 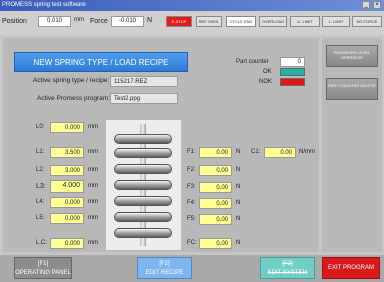 I want to click on f1-button-label: OPERATING PANEL, so click(x=43, y=273).